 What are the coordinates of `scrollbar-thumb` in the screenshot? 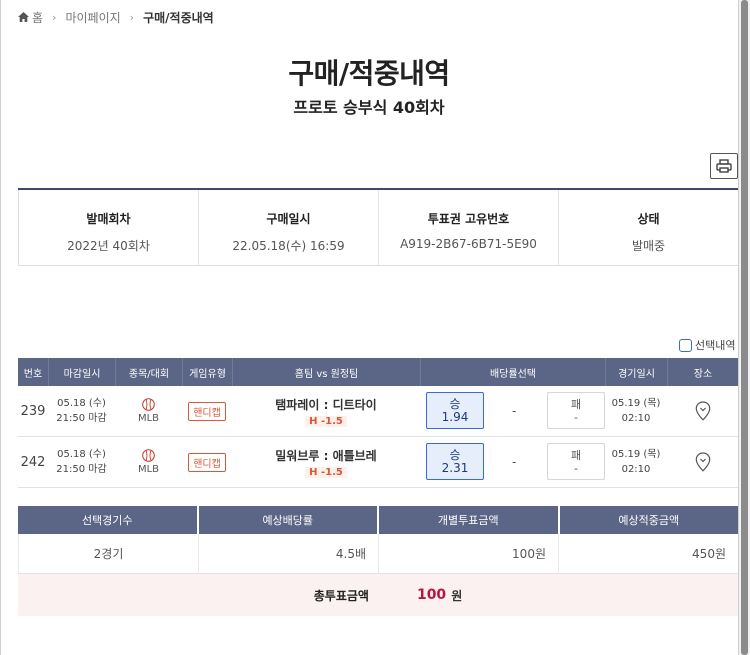 It's located at (744, 327).